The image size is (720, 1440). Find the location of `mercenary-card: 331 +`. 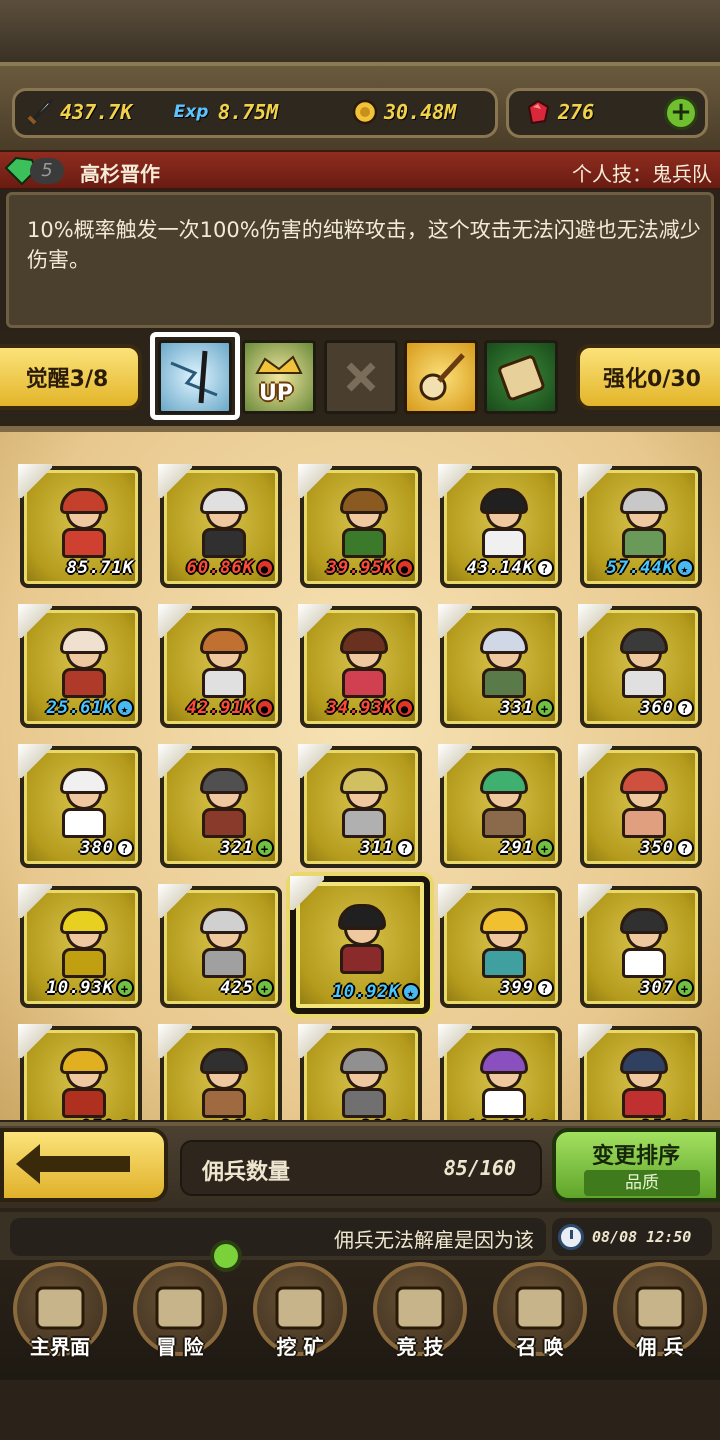

mercenary-card: 331 + is located at coordinates (500, 666).